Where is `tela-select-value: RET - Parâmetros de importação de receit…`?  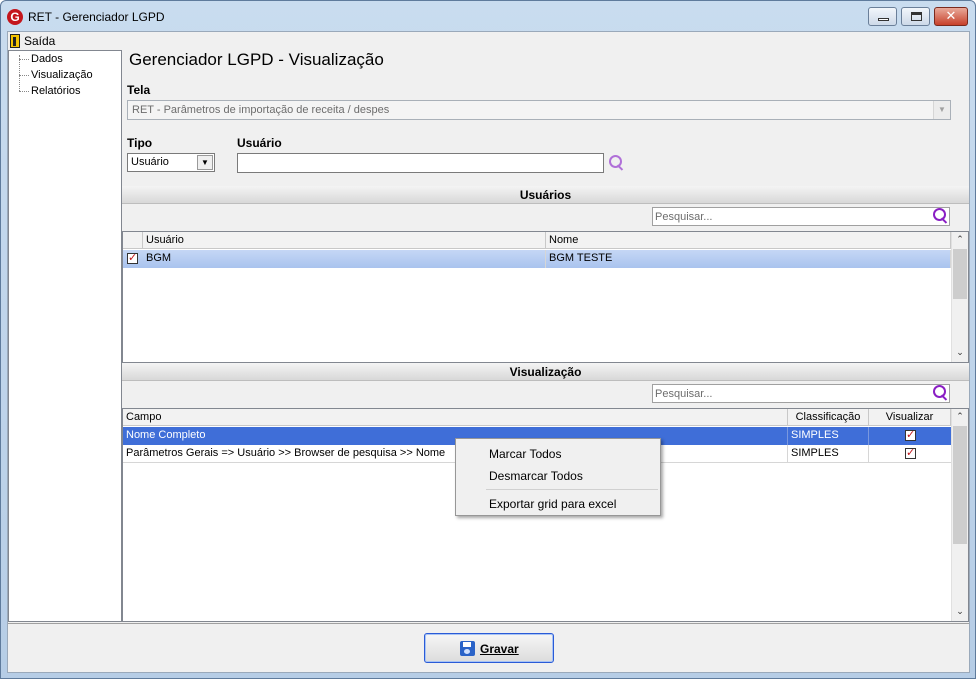
tela-select-value: RET - Parâmetros de importação de receit… is located at coordinates (261, 110).